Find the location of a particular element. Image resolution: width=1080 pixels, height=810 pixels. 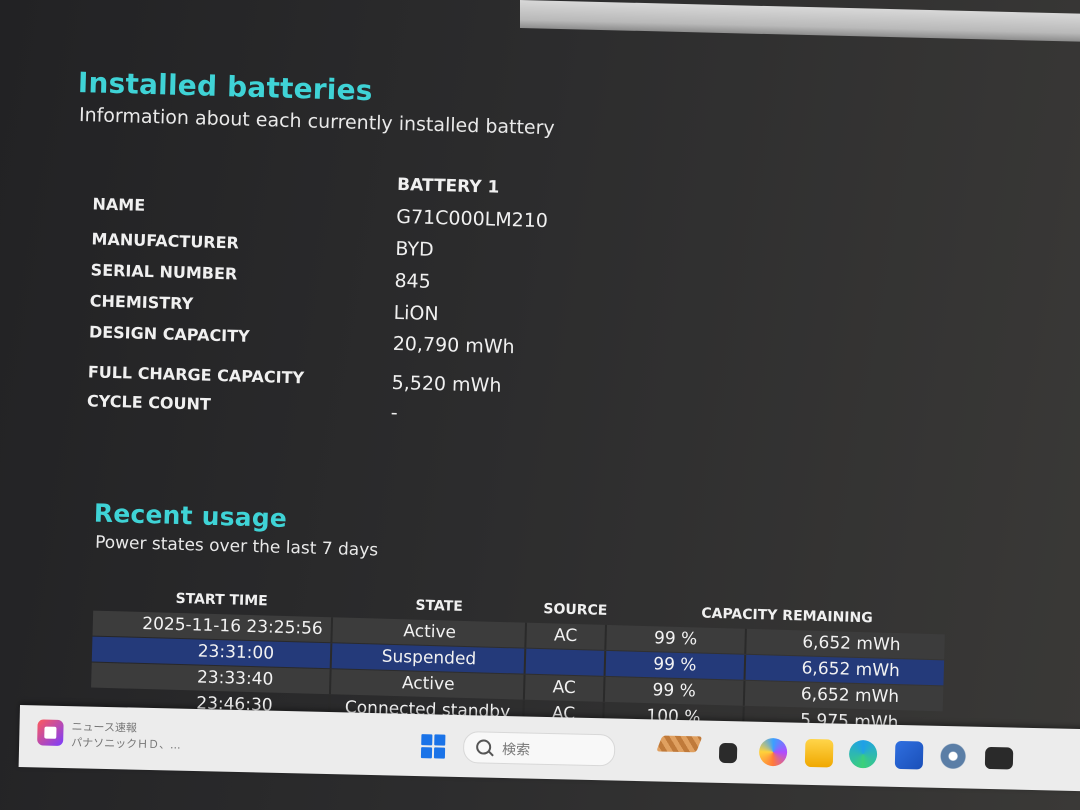

value-chemistry: LiON is located at coordinates (416, 313).